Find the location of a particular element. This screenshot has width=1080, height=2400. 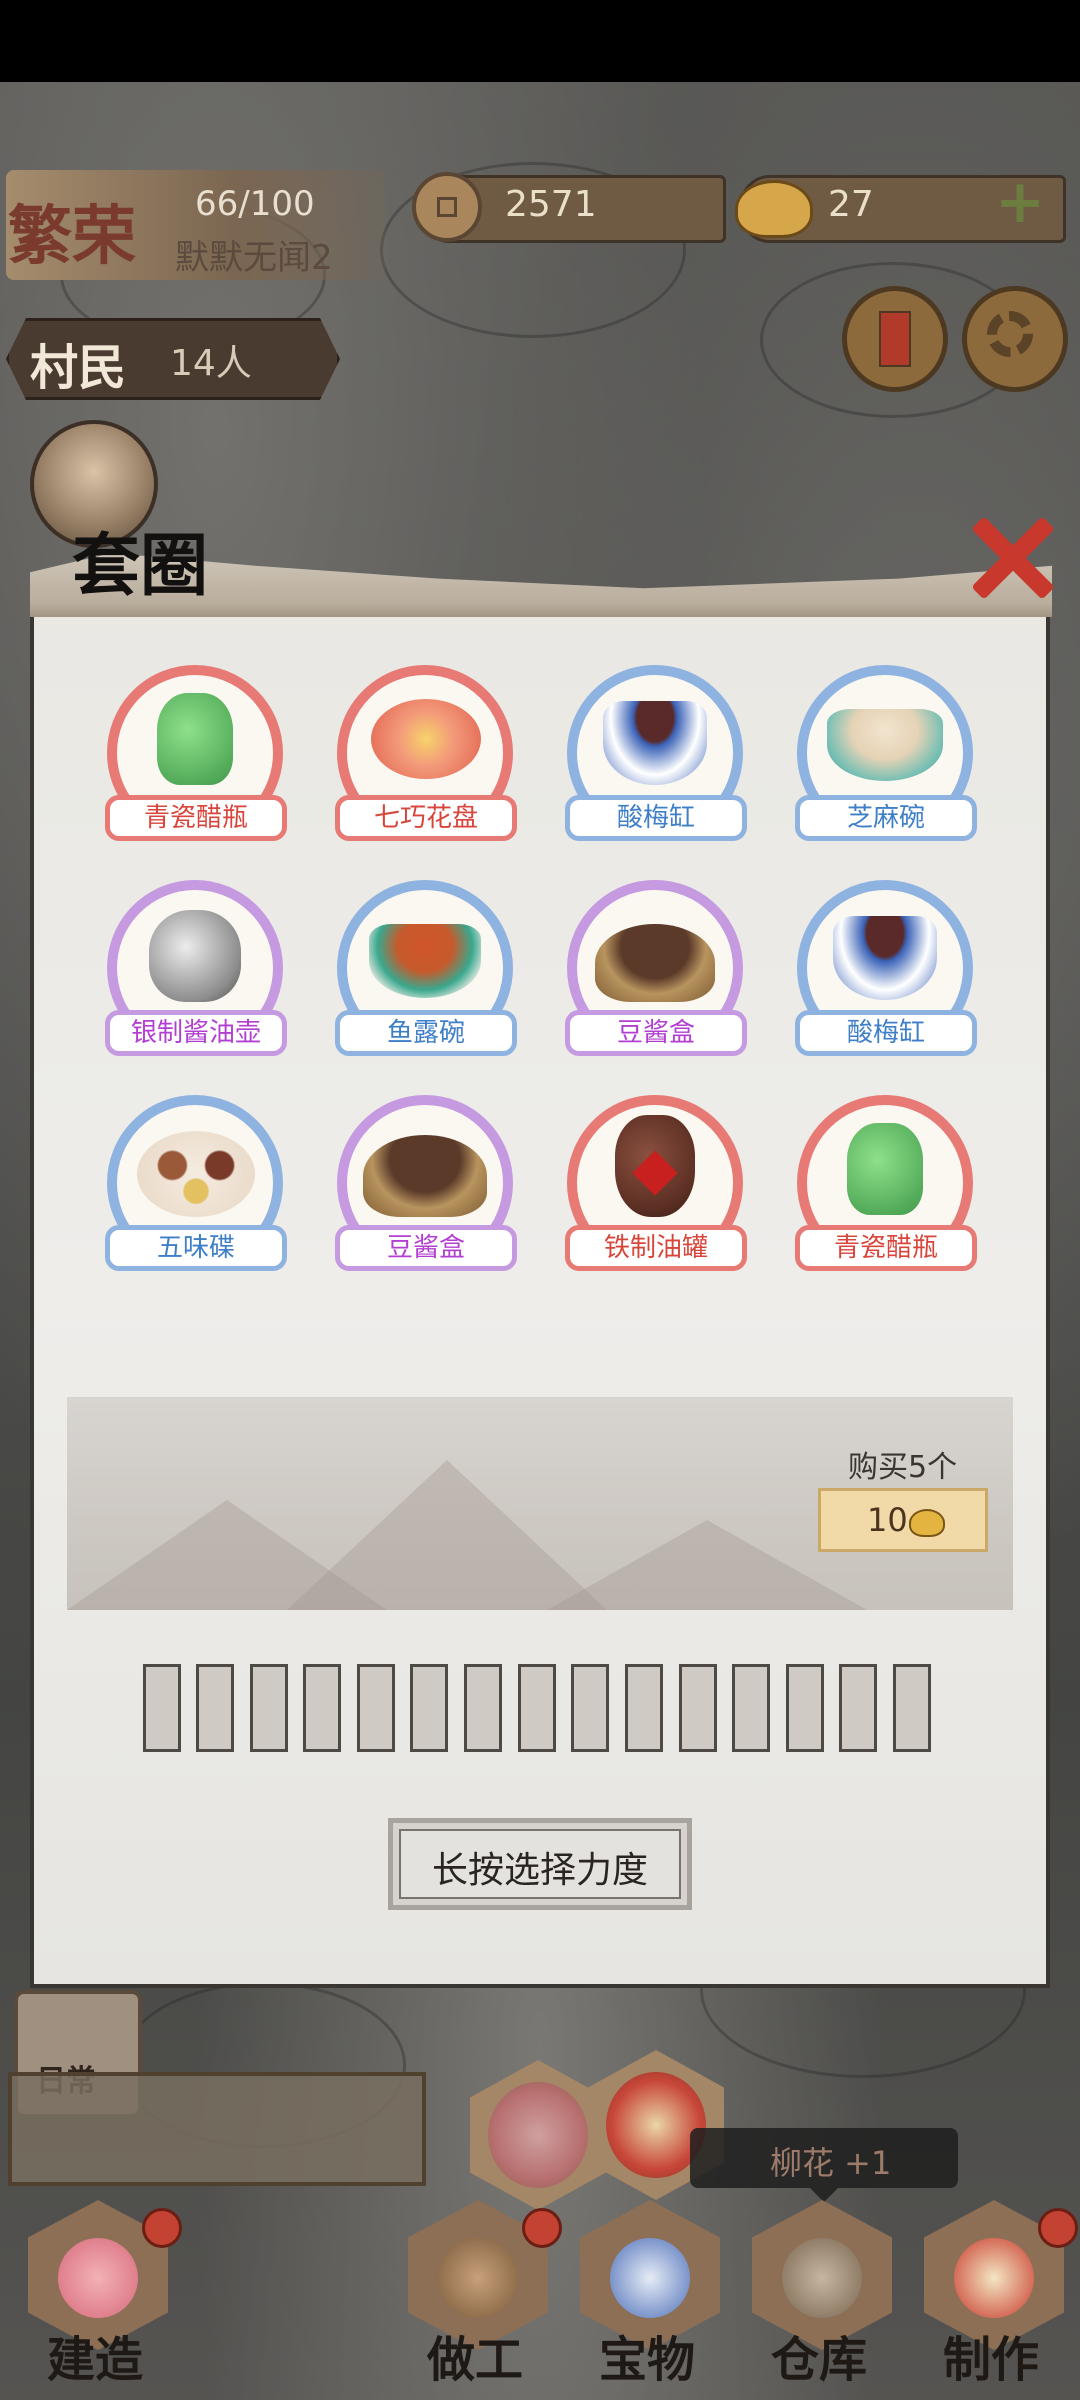

nav-treasure: 宝物 is located at coordinates (647, 2300).